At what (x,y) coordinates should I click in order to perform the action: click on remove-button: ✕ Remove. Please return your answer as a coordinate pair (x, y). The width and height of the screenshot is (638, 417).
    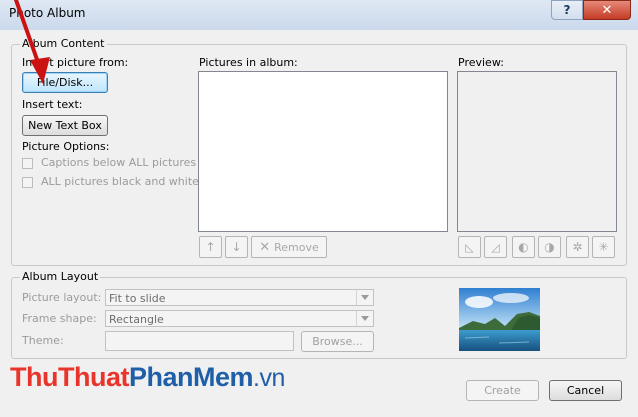
    Looking at the image, I should click on (289, 247).